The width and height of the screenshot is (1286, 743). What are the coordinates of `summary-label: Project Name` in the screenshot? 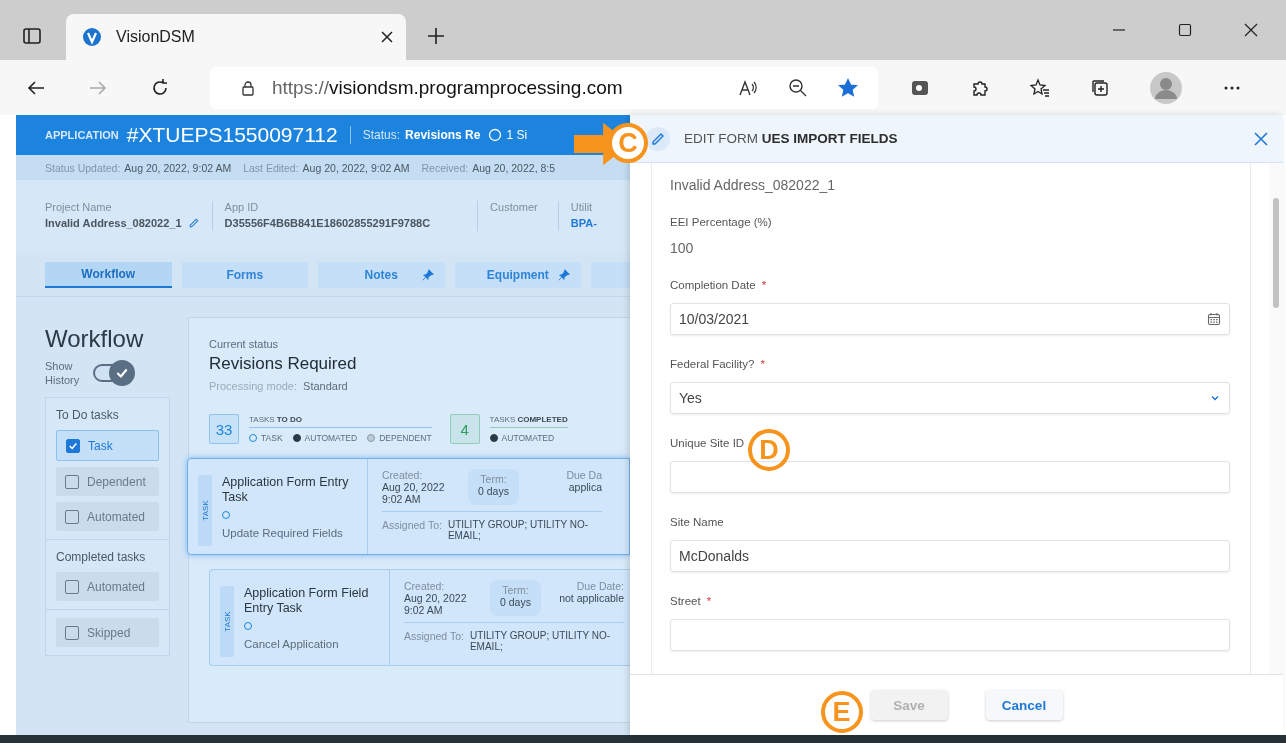 It's located at (79, 207).